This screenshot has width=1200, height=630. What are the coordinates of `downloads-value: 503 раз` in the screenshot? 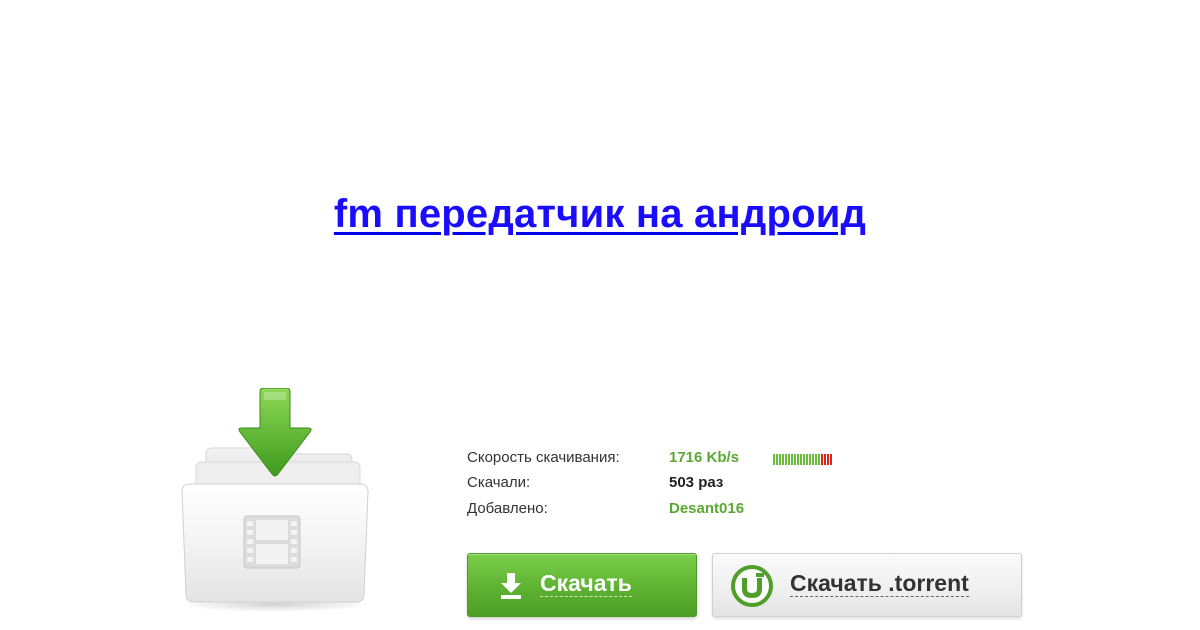 It's located at (696, 482).